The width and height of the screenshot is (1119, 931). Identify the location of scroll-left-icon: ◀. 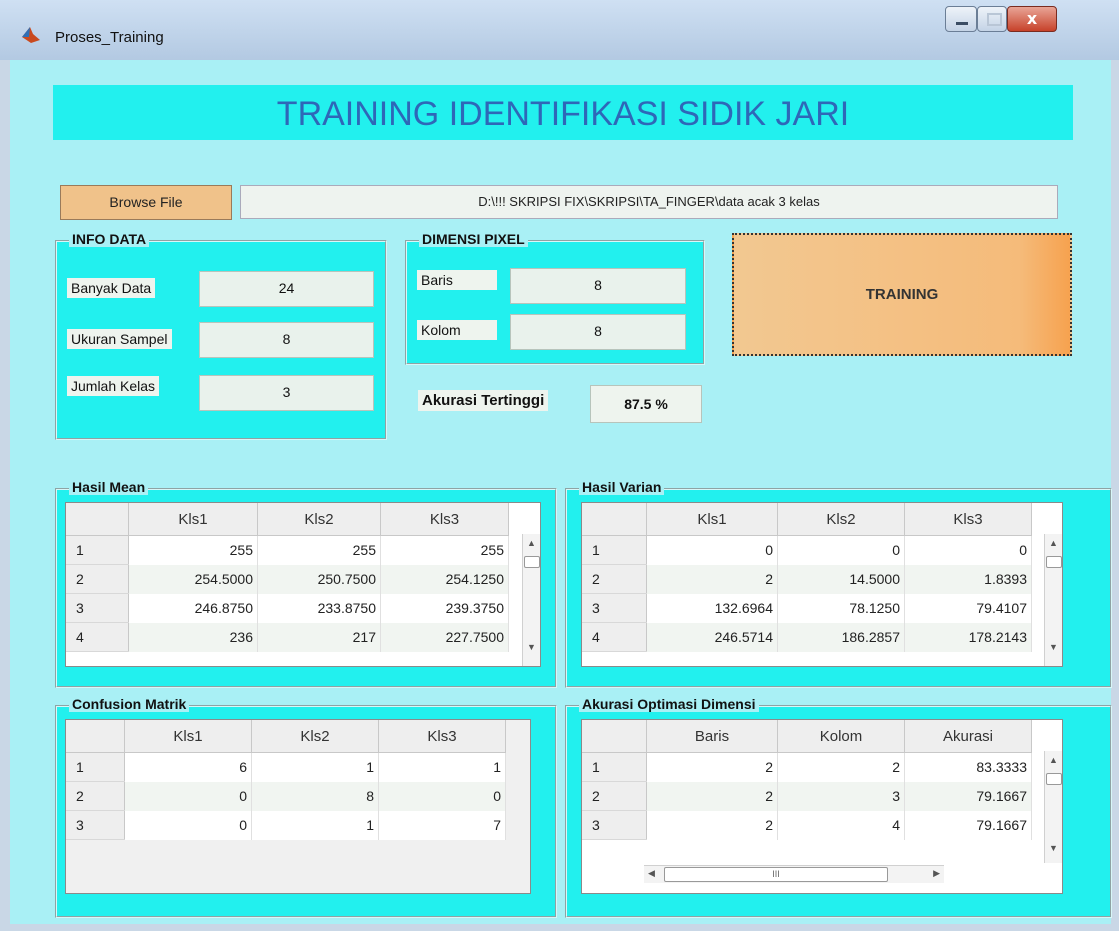
(651, 873).